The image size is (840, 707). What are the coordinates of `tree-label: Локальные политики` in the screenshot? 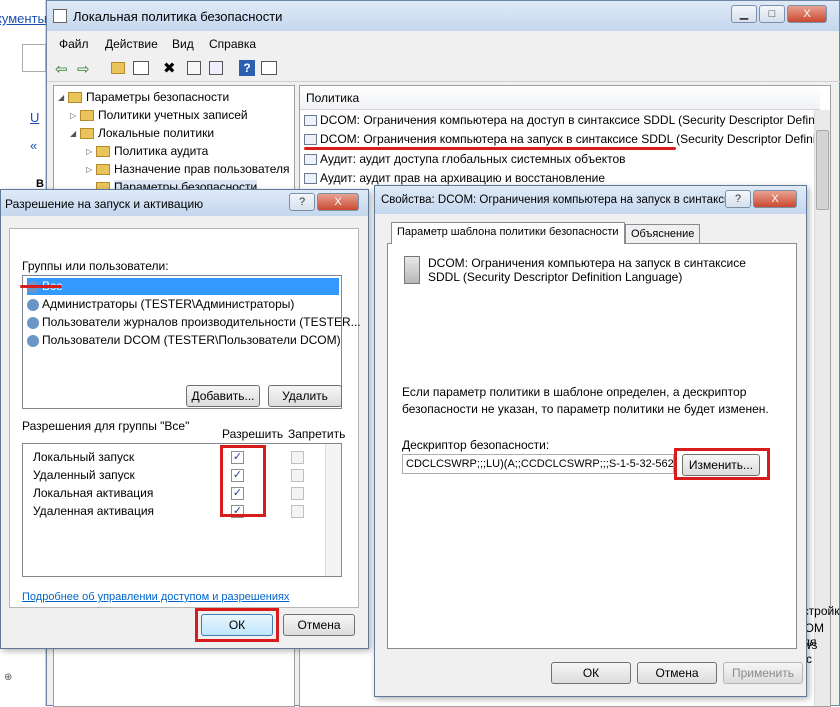 It's located at (156, 133).